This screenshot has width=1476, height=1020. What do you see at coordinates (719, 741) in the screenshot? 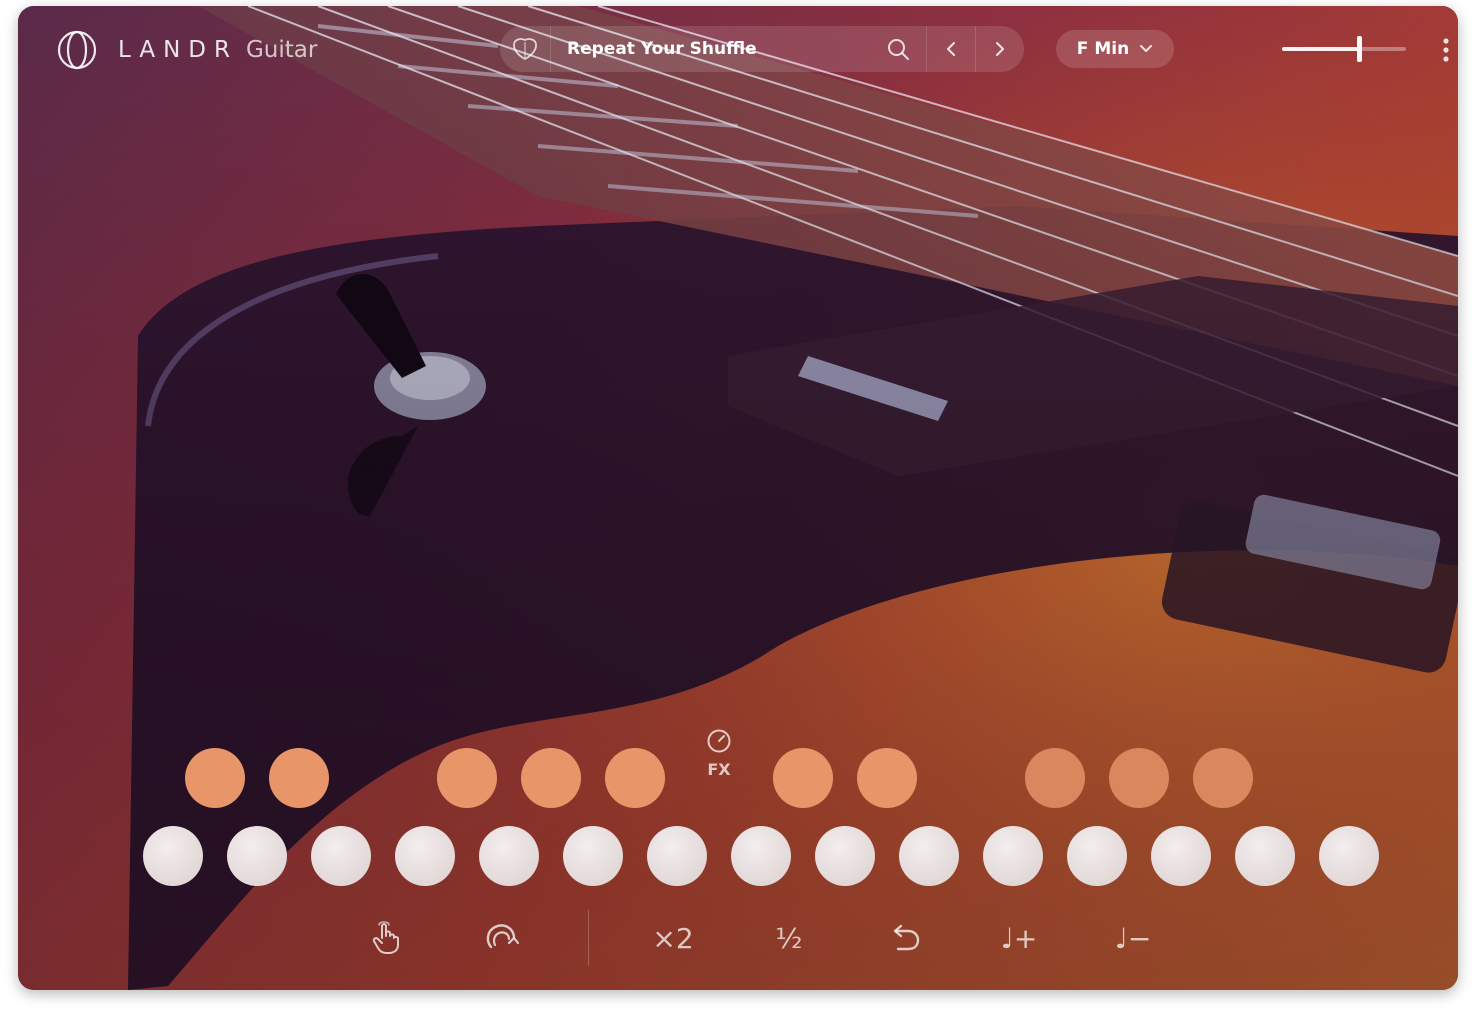
I see `knob-icon` at bounding box center [719, 741].